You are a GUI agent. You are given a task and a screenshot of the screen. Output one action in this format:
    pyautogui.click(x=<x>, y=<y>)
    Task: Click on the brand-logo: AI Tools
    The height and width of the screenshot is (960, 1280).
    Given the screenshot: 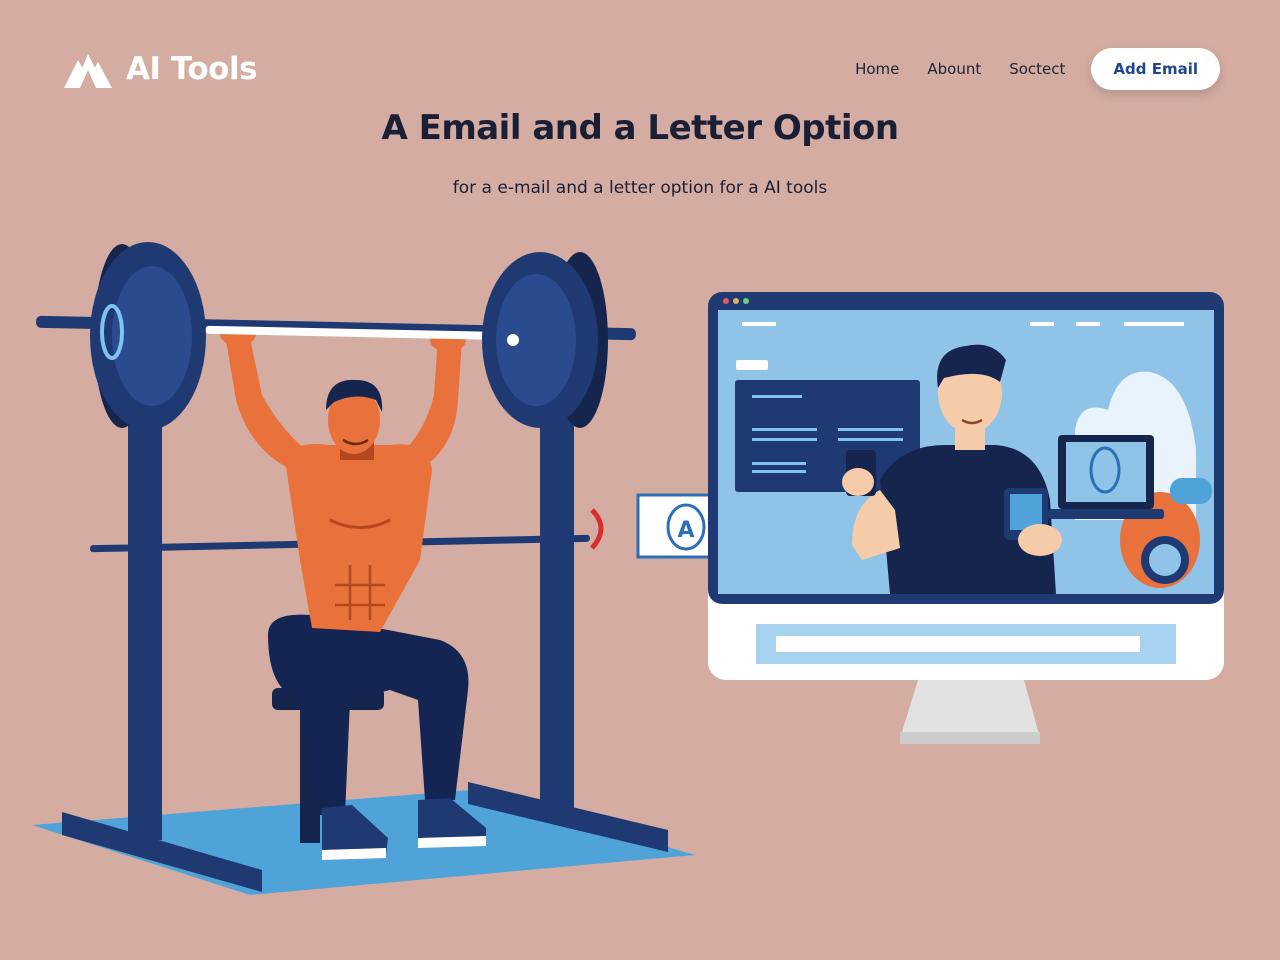 What is the action you would take?
    pyautogui.click(x=161, y=69)
    